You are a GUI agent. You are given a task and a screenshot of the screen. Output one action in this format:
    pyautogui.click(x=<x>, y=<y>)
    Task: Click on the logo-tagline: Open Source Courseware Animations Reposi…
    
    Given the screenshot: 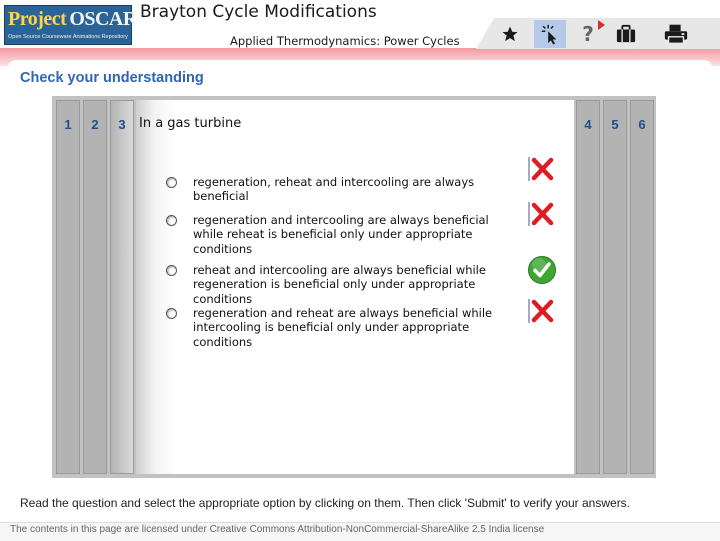 What is the action you would take?
    pyautogui.click(x=68, y=37)
    